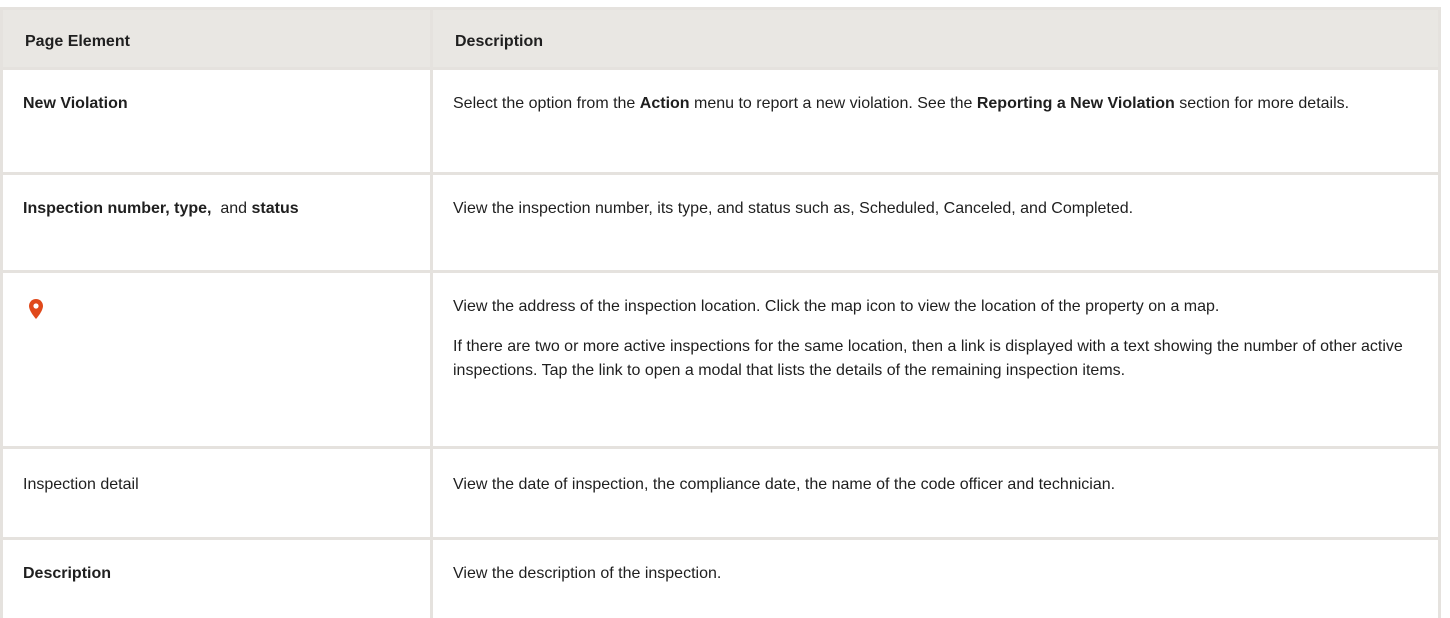 Image resolution: width=1450 pixels, height=618 pixels. I want to click on header-page-element: Page Element, so click(217, 39).